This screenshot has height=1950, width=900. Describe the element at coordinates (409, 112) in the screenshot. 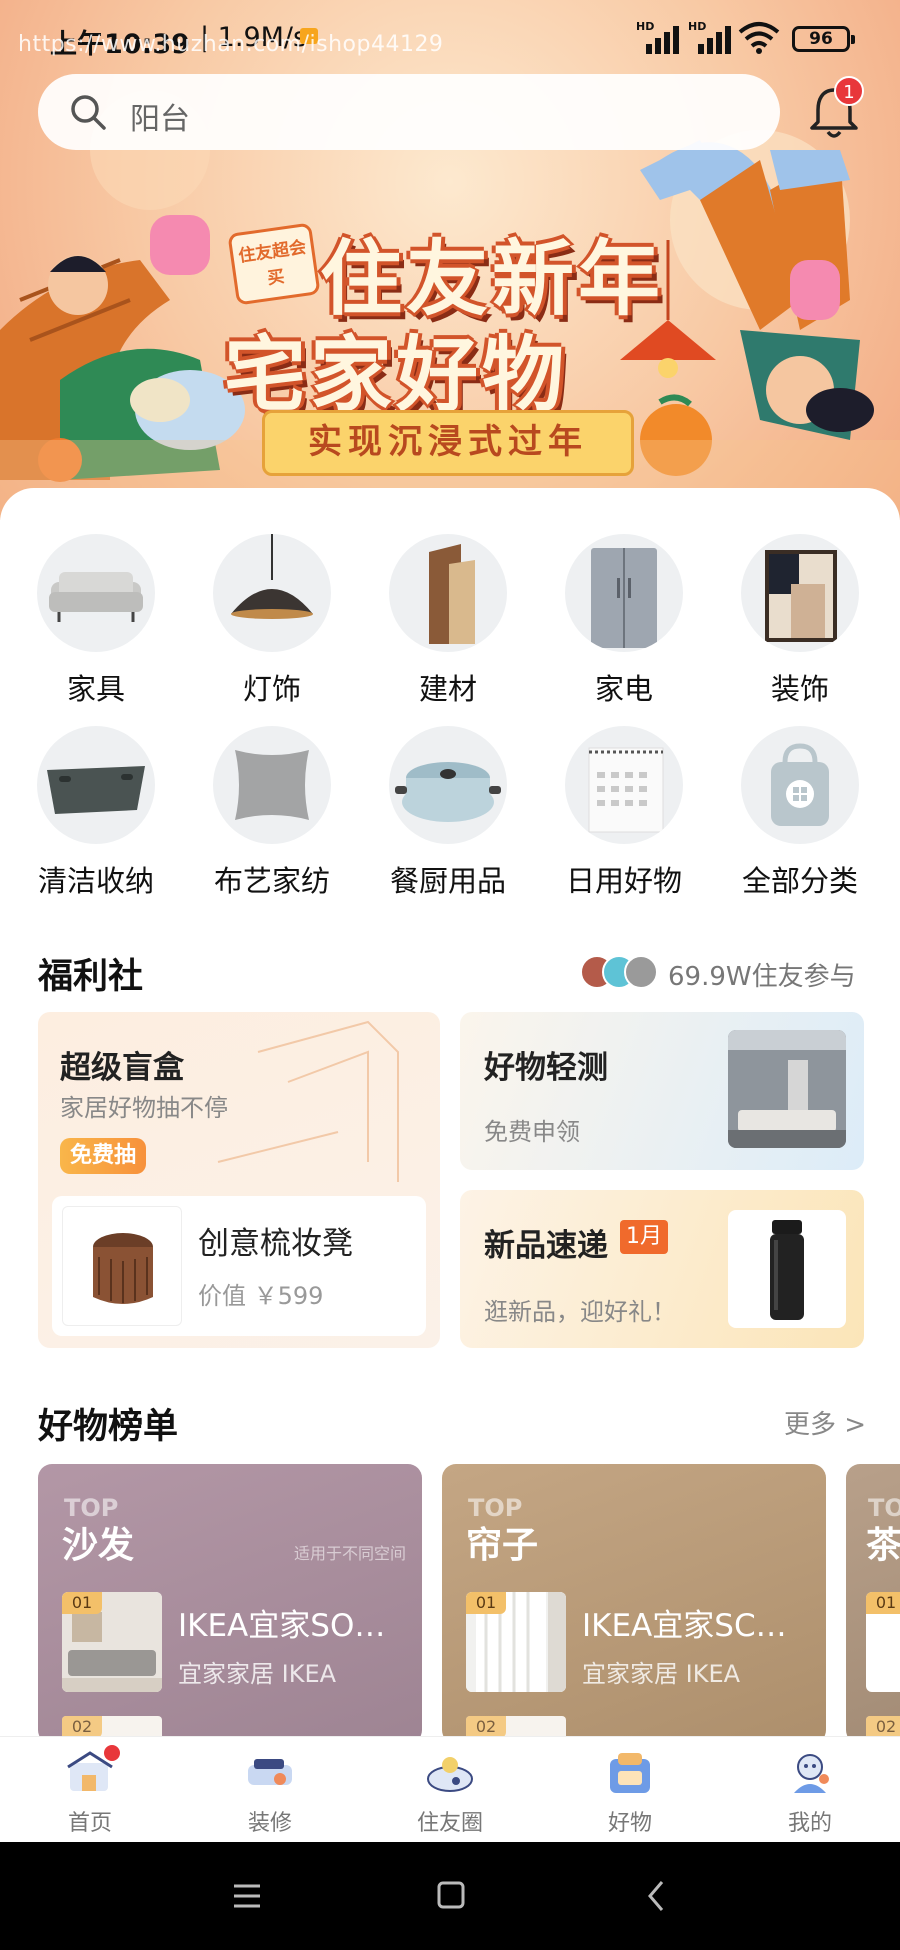

I see `search-bar: 阳台` at that location.